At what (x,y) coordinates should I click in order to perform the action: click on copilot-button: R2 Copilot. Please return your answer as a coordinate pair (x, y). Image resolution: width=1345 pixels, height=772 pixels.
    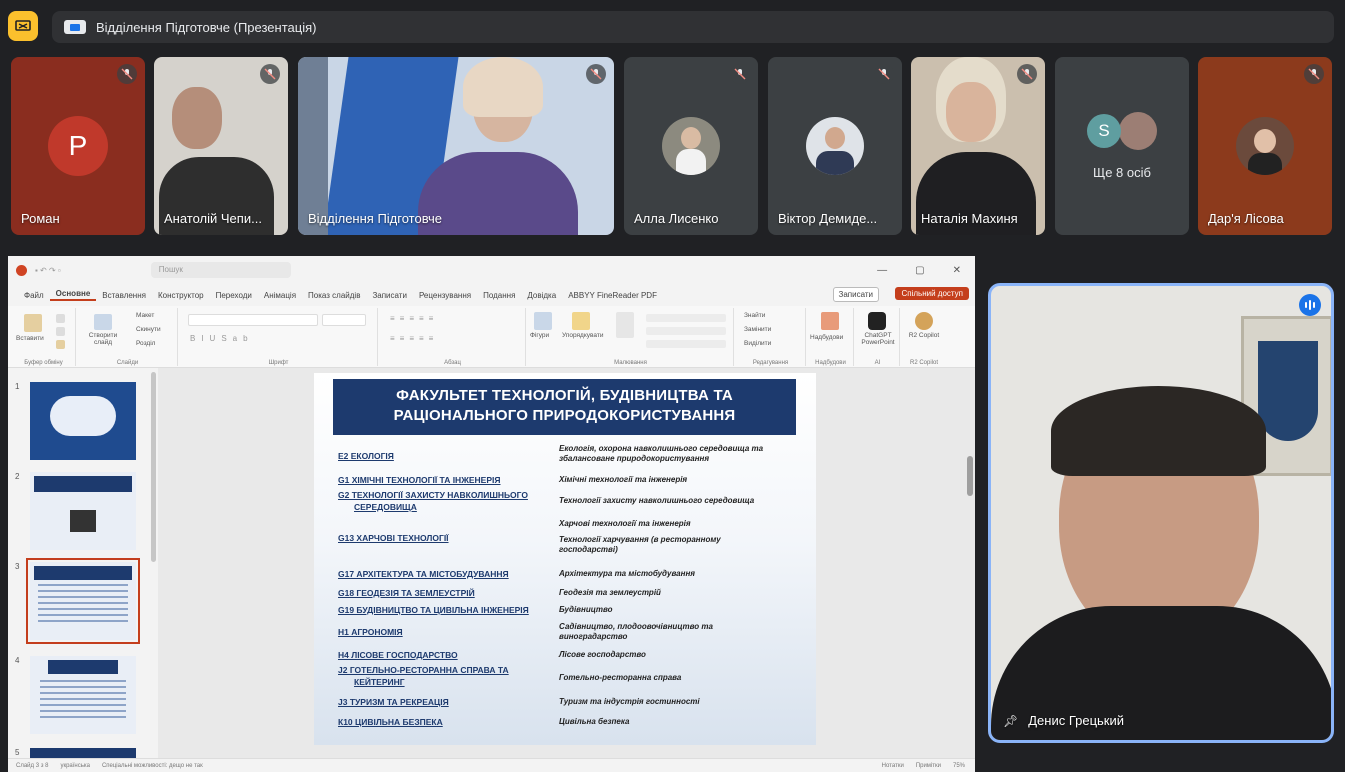
    Looking at the image, I should click on (924, 335).